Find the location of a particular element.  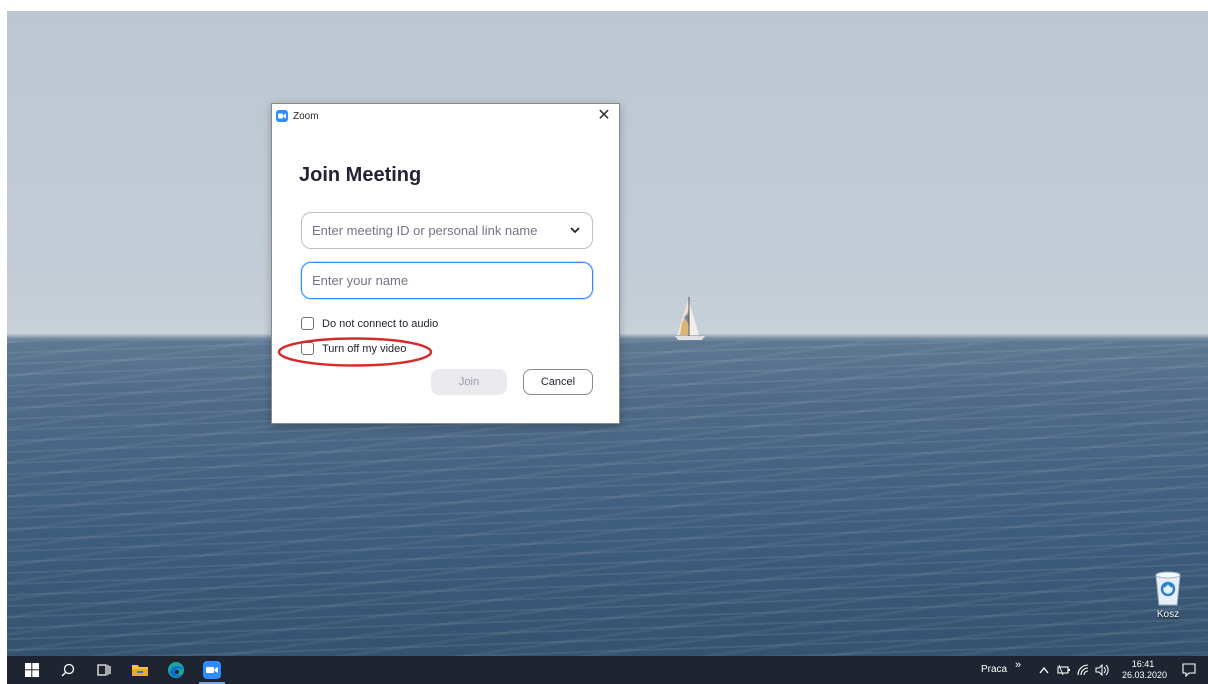

clock-date: 26.03.2020 is located at coordinates (1145, 675).